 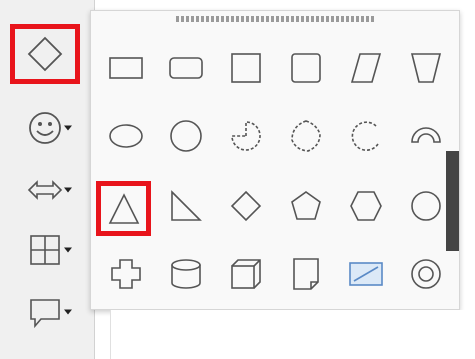 I want to click on hexagon-shape, so click(x=366, y=206).